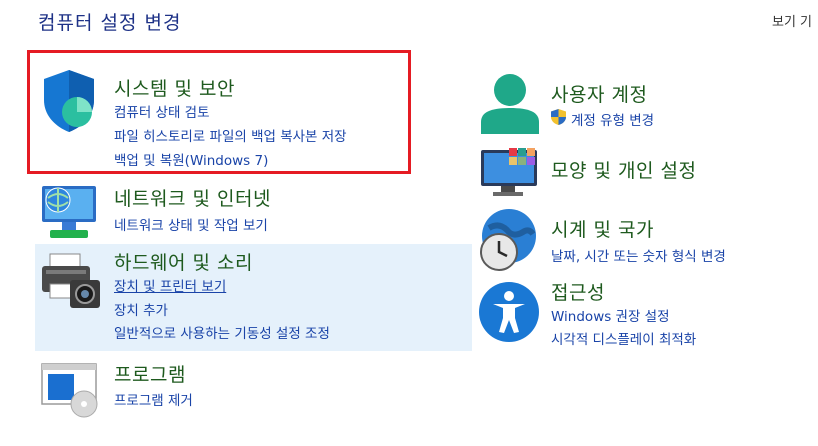 Image resolution: width=818 pixels, height=446 pixels. What do you see at coordinates (510, 104) in the screenshot?
I see `user-icon` at bounding box center [510, 104].